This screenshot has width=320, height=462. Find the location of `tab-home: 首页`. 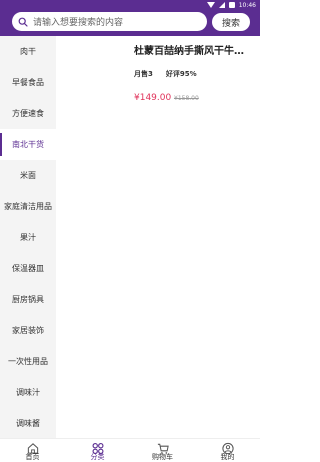

tab-home: 首页 is located at coordinates (32, 450).